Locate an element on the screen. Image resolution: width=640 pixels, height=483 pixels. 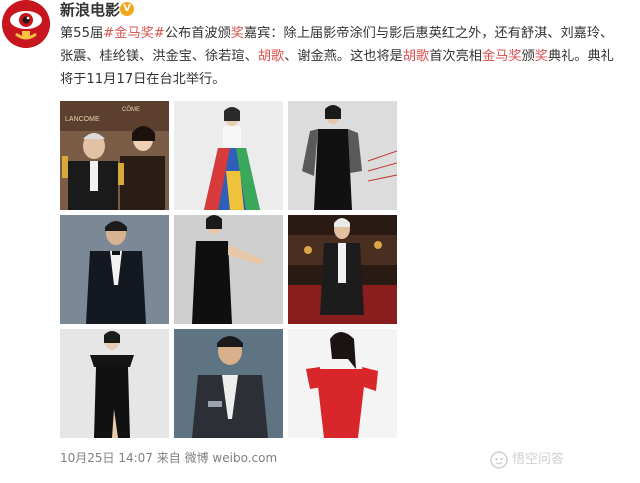
post-text-segment: 嘉宾：除上届影帝涂们与影后惠英红之外，还有舒淇、刘嘉玲、 is located at coordinates (428, 33).